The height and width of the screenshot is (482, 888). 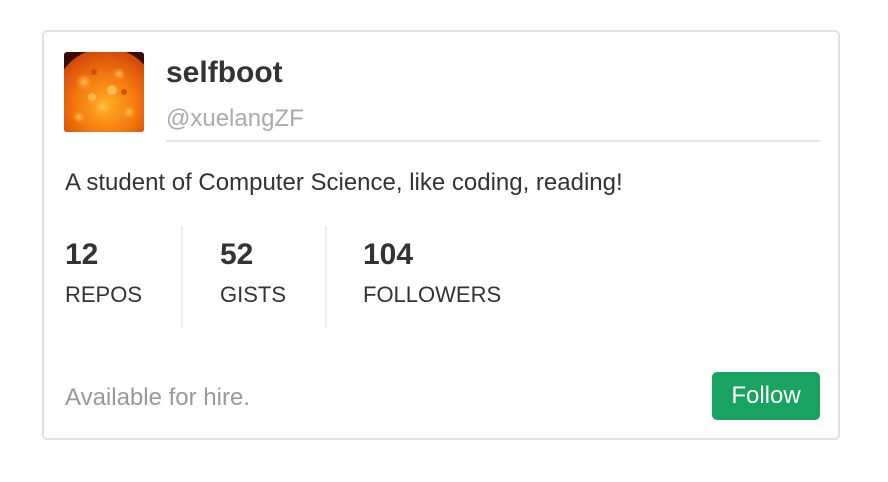 What do you see at coordinates (157, 397) in the screenshot?
I see `hire-status: Available for hire.` at bounding box center [157, 397].